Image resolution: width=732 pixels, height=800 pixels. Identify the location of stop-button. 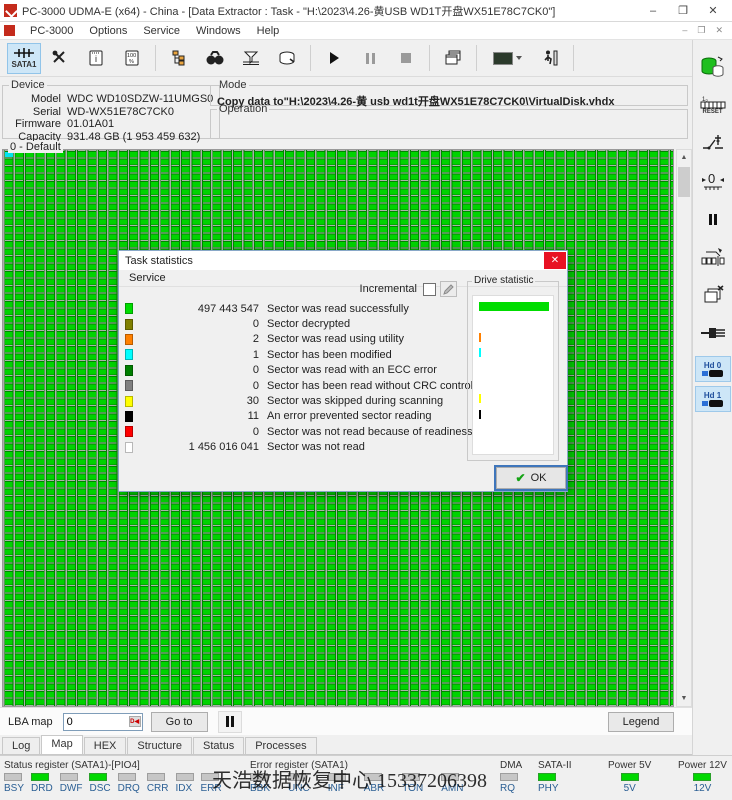
(406, 58).